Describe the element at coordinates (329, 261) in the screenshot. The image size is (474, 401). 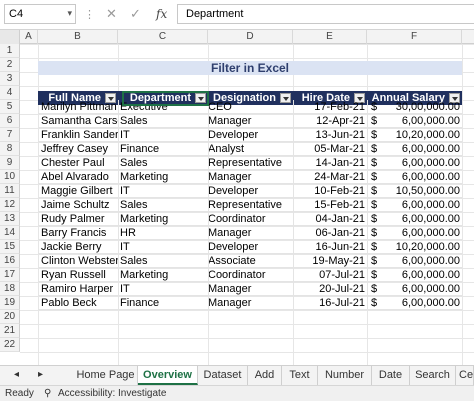
I see `cell-date: 19-May-21` at that location.